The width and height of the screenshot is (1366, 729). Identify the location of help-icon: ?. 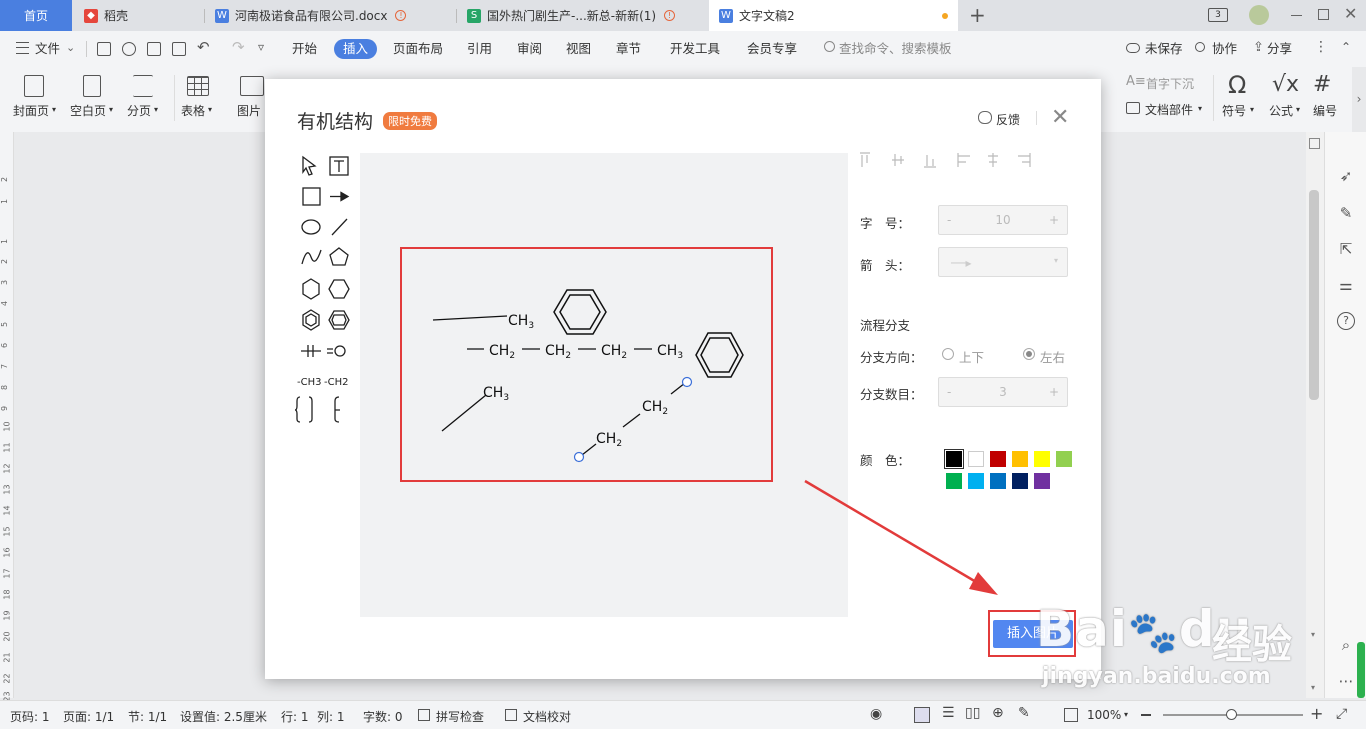
(1346, 321).